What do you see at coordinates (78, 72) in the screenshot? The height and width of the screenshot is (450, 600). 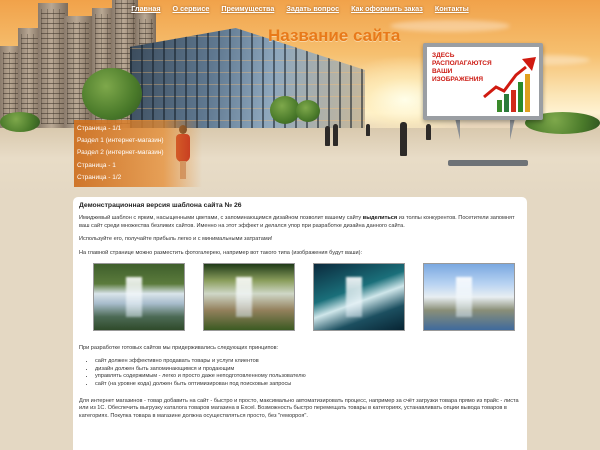 I see `skyscraper` at bounding box center [78, 72].